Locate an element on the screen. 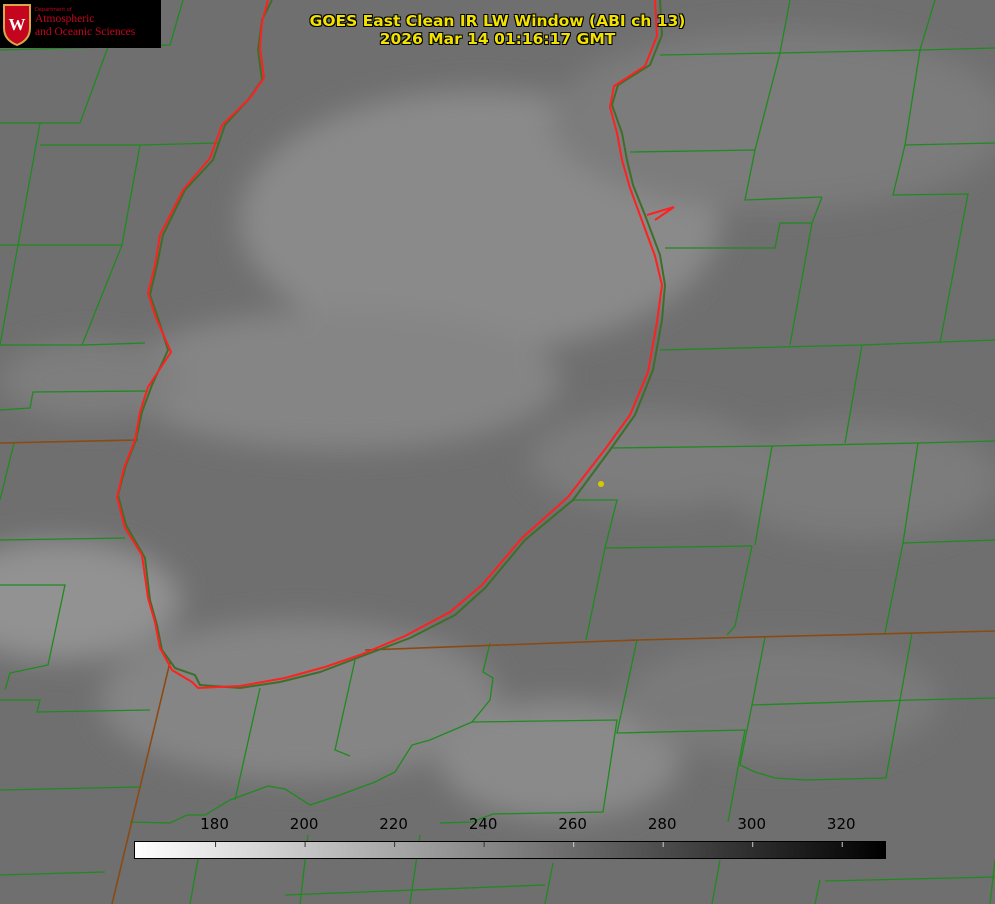 The height and width of the screenshot is (904, 995). map-timestamp: 2026 Mar 14 01:16:17 GMT is located at coordinates (497, 39).